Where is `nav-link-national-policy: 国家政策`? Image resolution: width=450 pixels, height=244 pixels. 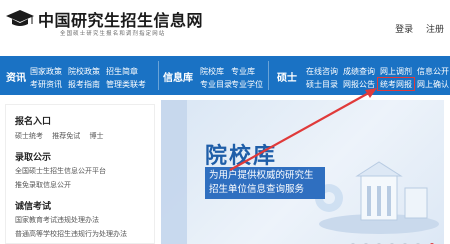
nav-link-national-policy: 国家政策 is located at coordinates (46, 71).